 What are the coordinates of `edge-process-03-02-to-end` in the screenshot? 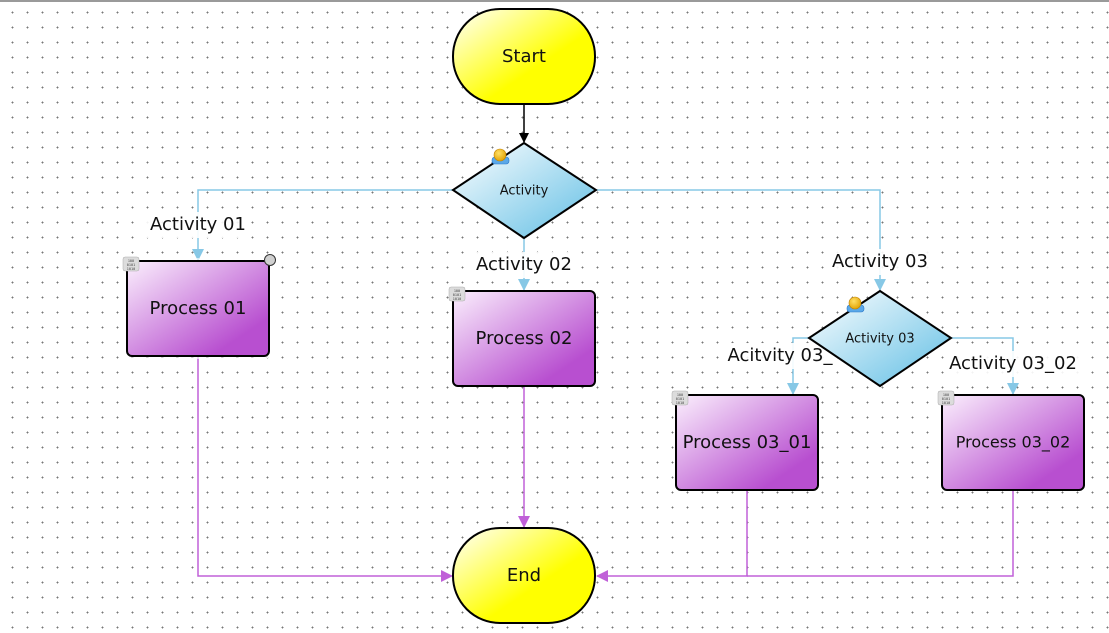 It's located at (880, 533).